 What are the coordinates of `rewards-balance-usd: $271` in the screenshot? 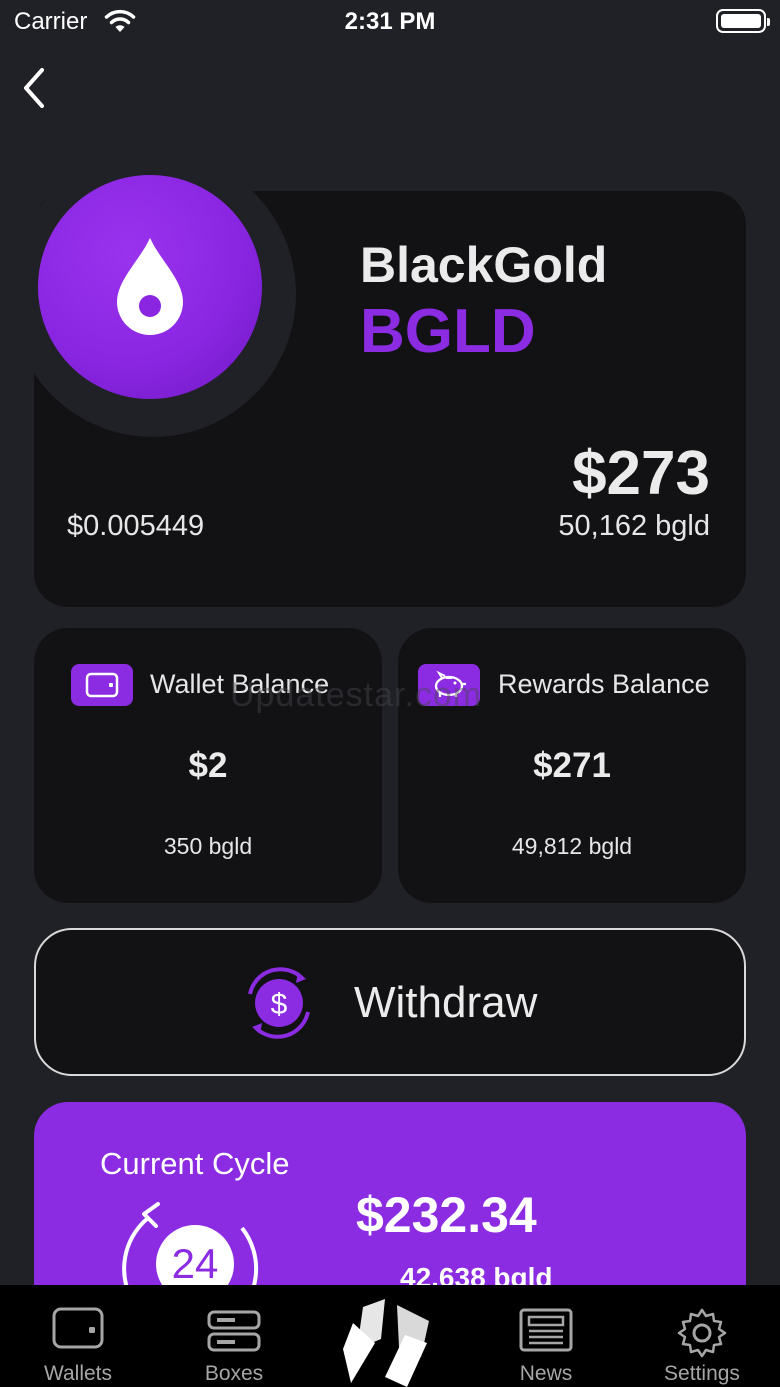 It's located at (572, 765).